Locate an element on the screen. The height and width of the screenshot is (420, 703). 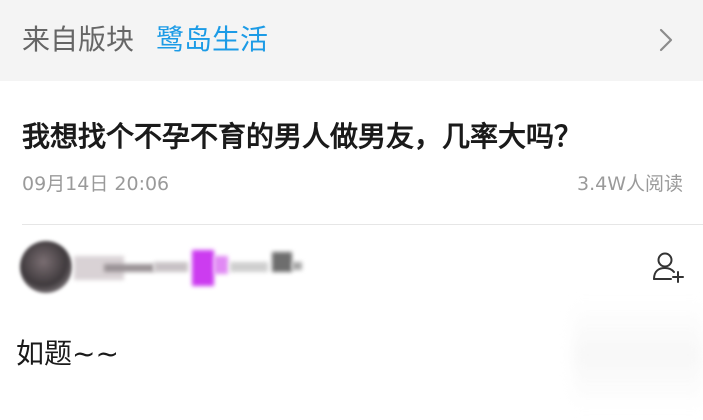
post-title: 我想找个不孕不育的男人做男友，几率大吗？ is located at coordinates (302, 136).